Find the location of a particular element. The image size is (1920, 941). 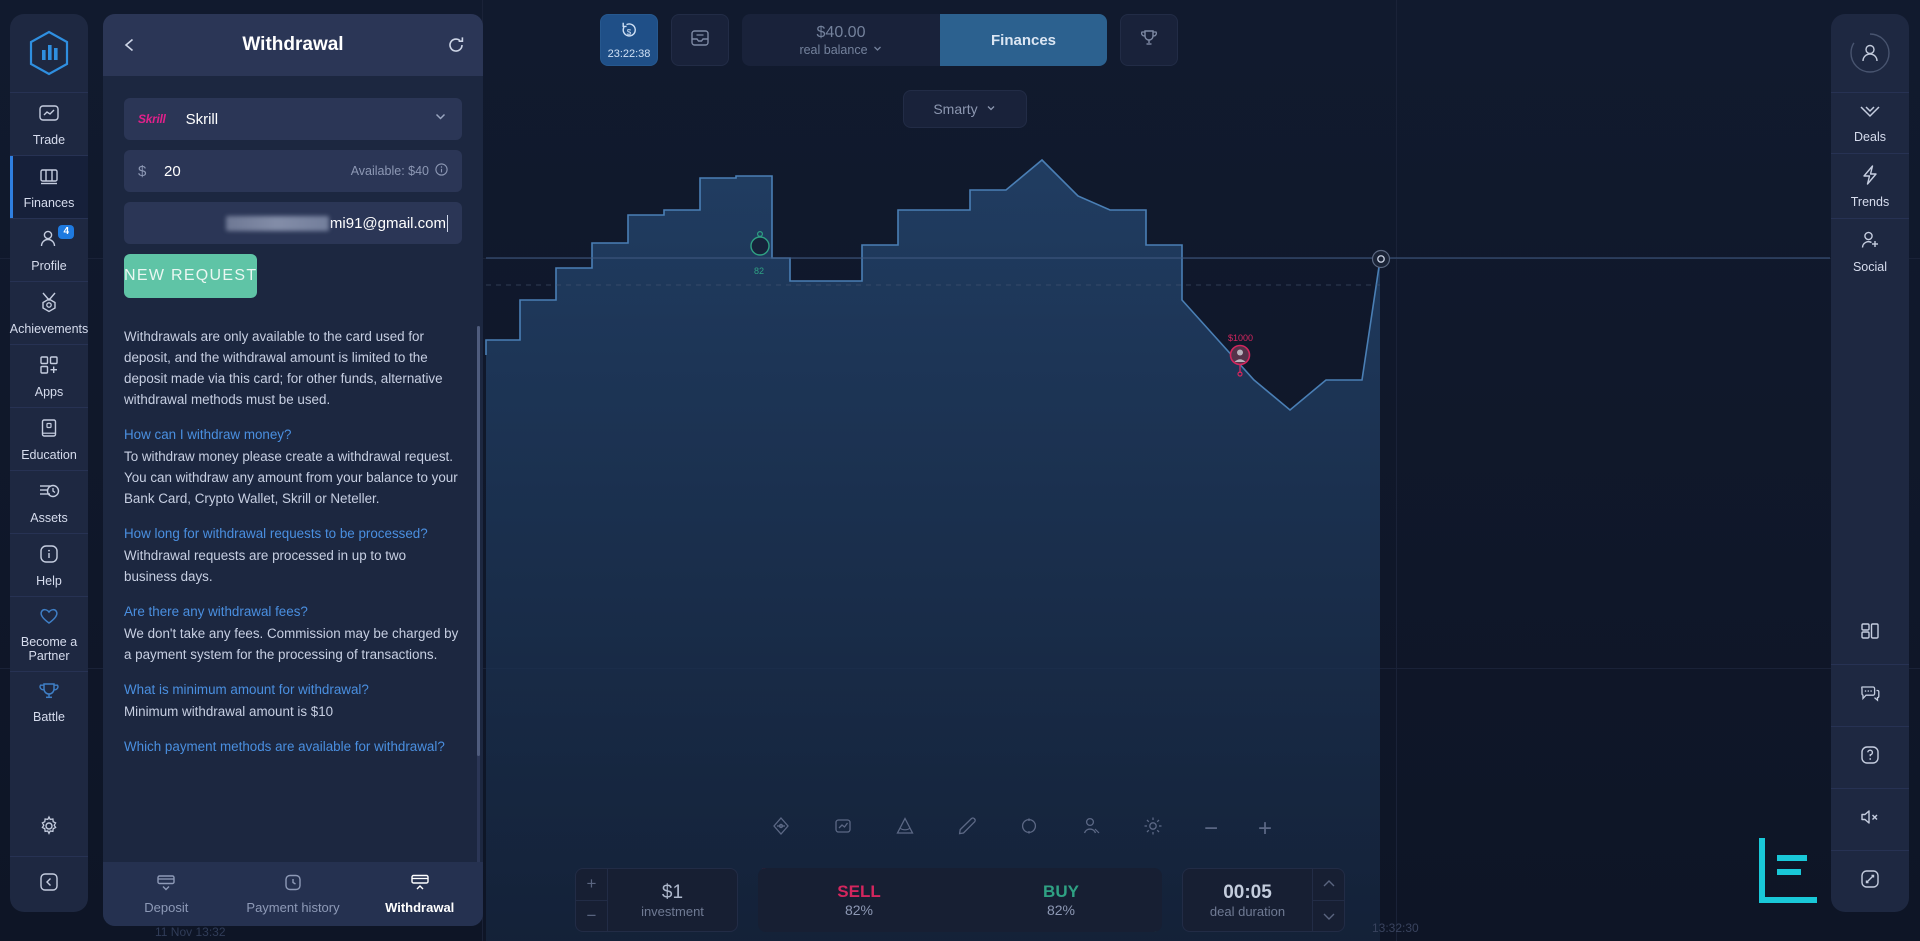

investment-value-area: $1 investment is located at coordinates (672, 900).